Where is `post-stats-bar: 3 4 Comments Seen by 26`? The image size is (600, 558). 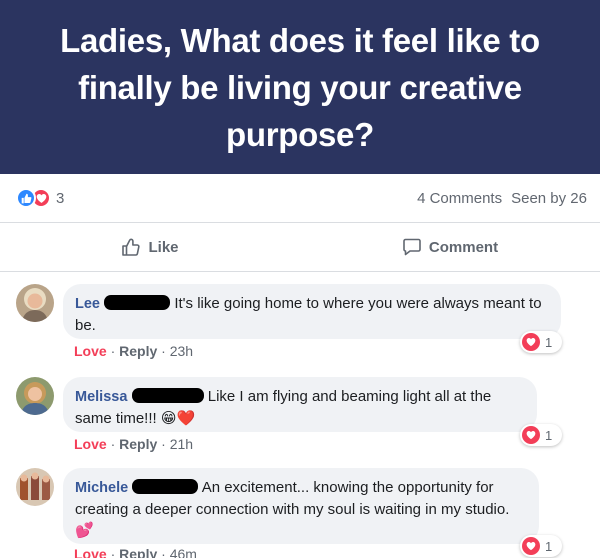
post-stats-bar: 3 4 Comments Seen by 26 is located at coordinates (300, 198).